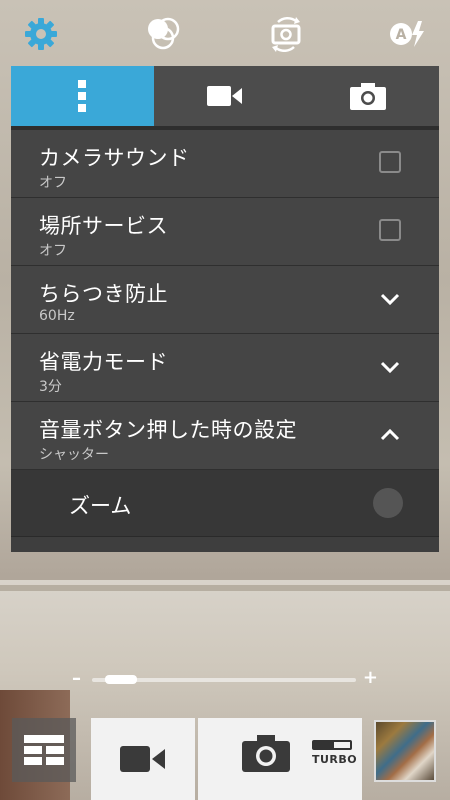  I want to click on switch-camera-icon, so click(286, 34).